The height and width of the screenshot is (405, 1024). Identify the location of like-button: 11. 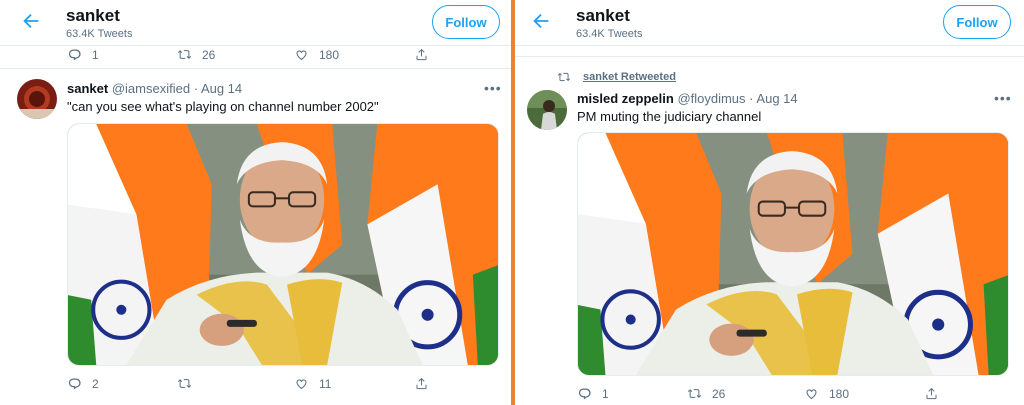
(354, 383).